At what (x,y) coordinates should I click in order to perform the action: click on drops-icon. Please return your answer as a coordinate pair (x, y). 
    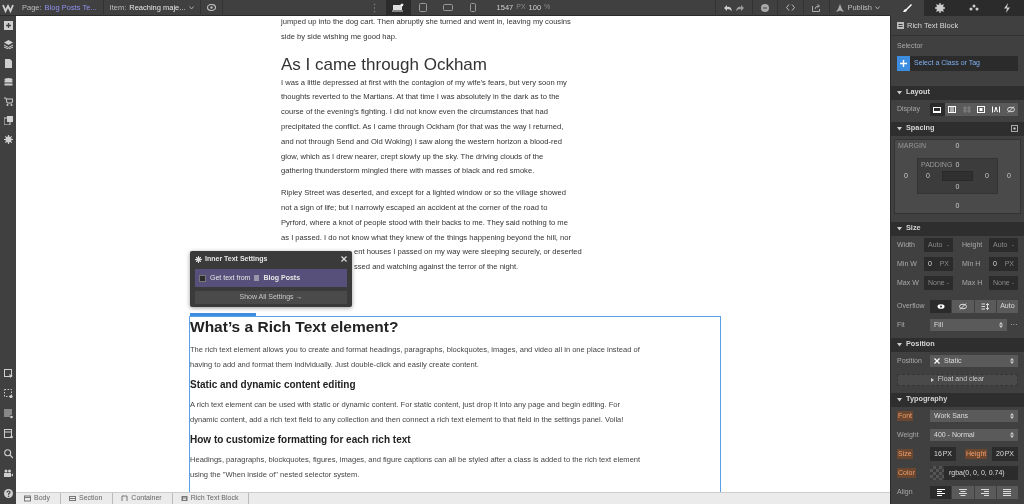
    Looking at the image, I should click on (973, 7).